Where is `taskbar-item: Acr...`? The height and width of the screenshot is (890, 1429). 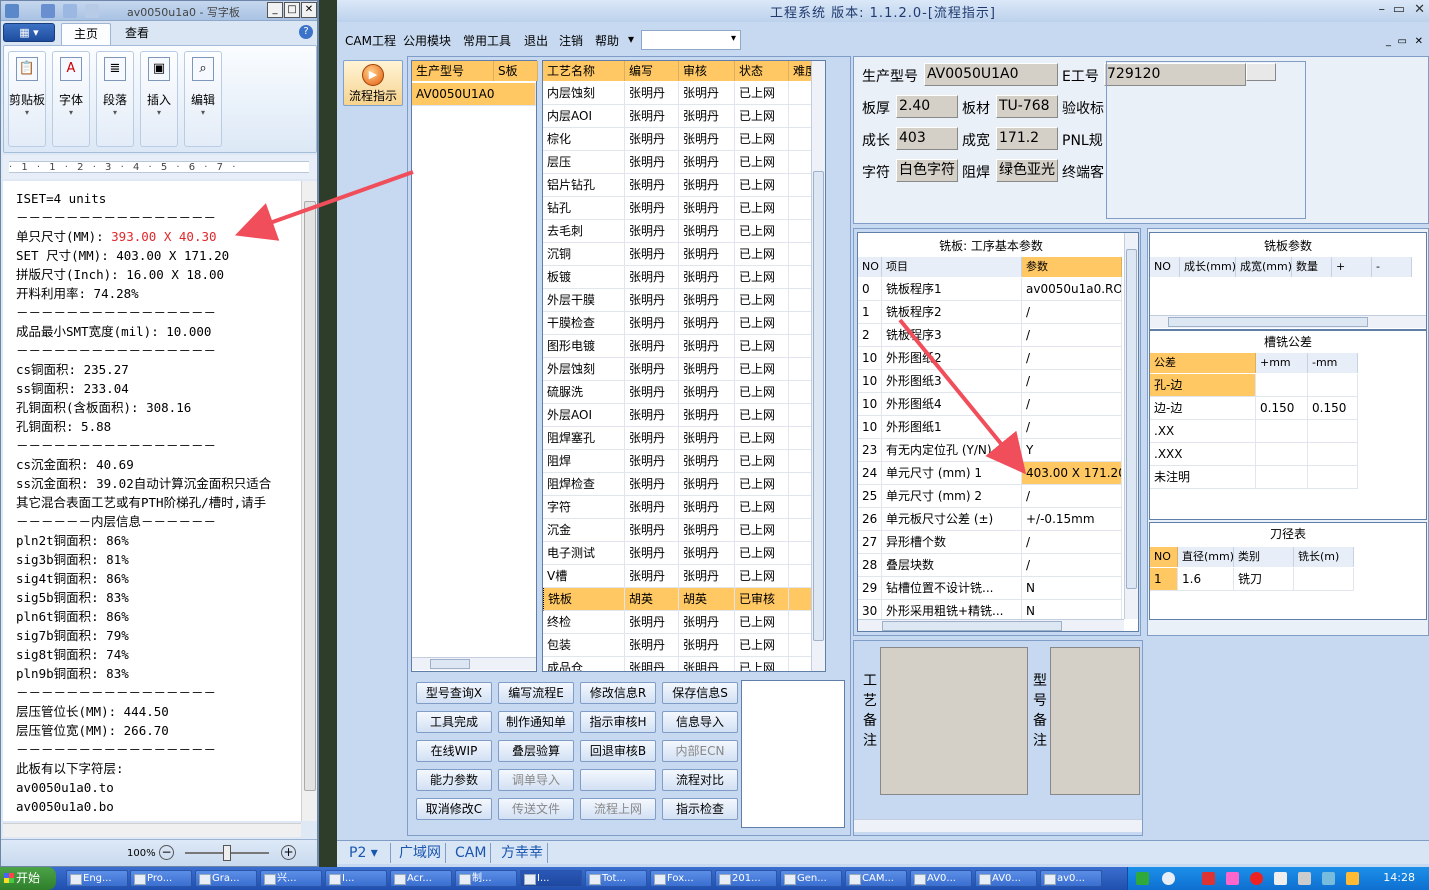
taskbar-item: Acr... is located at coordinates (421, 878).